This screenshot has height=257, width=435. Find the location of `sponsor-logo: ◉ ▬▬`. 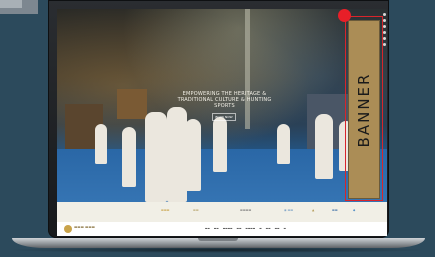

sponsor-logo: ◉ ▬▬ is located at coordinates (289, 210).